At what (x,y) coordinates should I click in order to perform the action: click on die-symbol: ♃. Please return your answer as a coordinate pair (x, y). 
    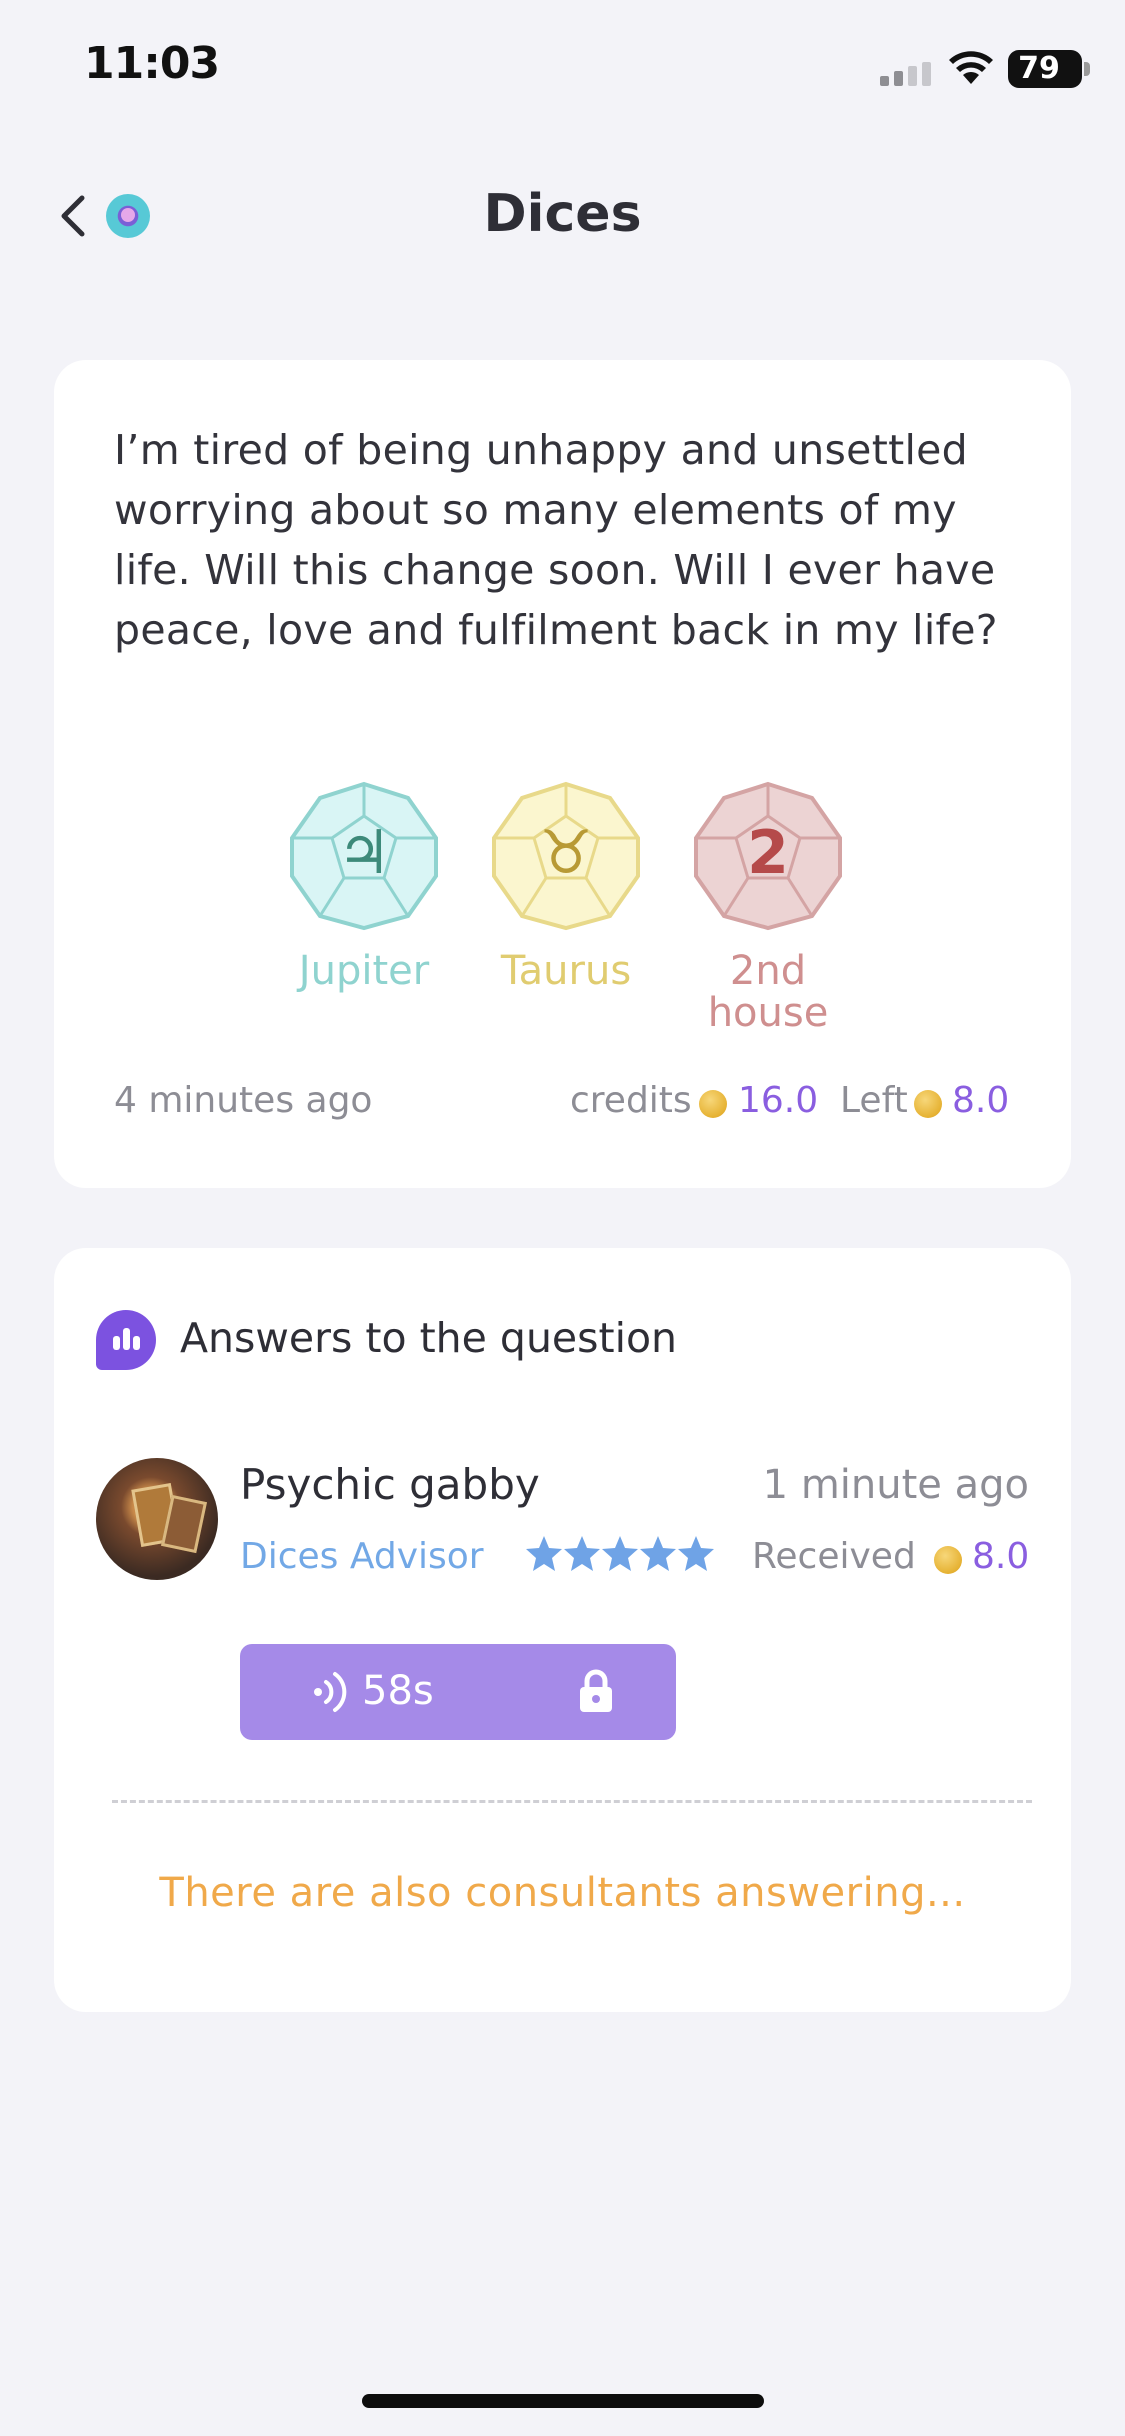
    Looking at the image, I should click on (364, 853).